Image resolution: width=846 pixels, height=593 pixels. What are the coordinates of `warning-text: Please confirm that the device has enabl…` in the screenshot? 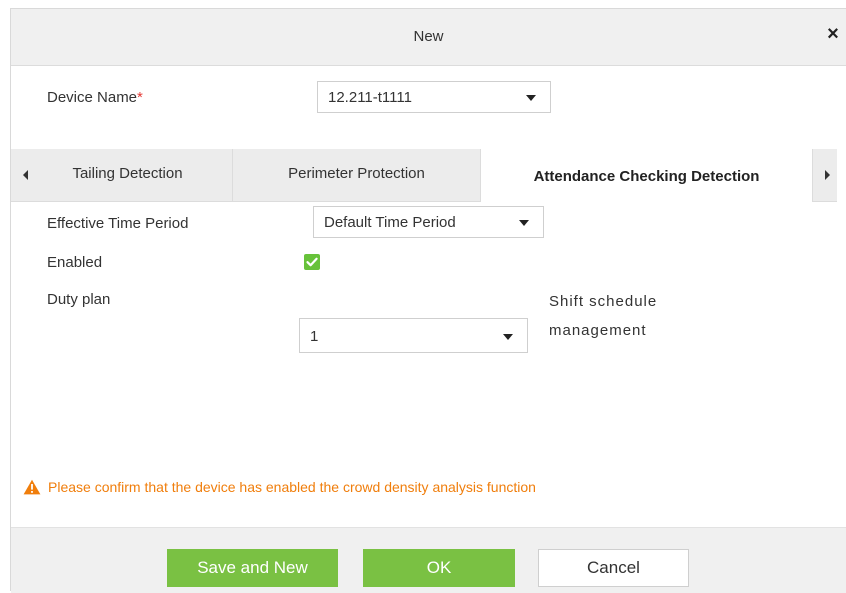 It's located at (292, 487).